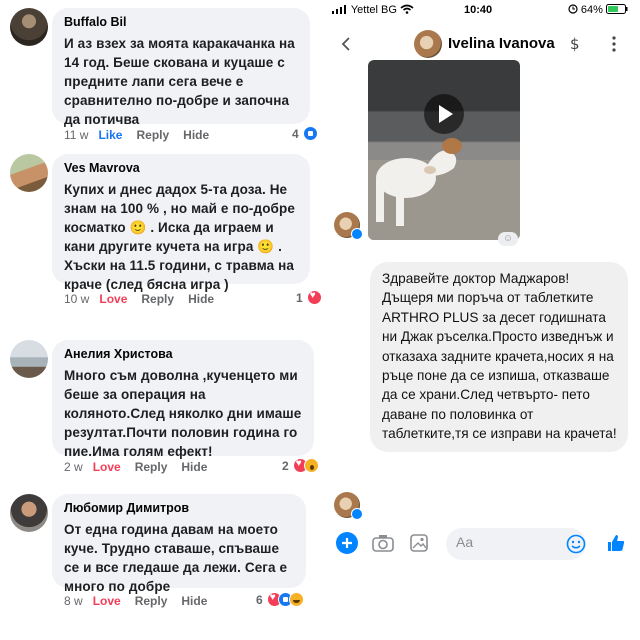 The height and width of the screenshot is (640, 640). What do you see at coordinates (501, 43) in the screenshot?
I see `contact-name: Ivelina Ivanova` at bounding box center [501, 43].